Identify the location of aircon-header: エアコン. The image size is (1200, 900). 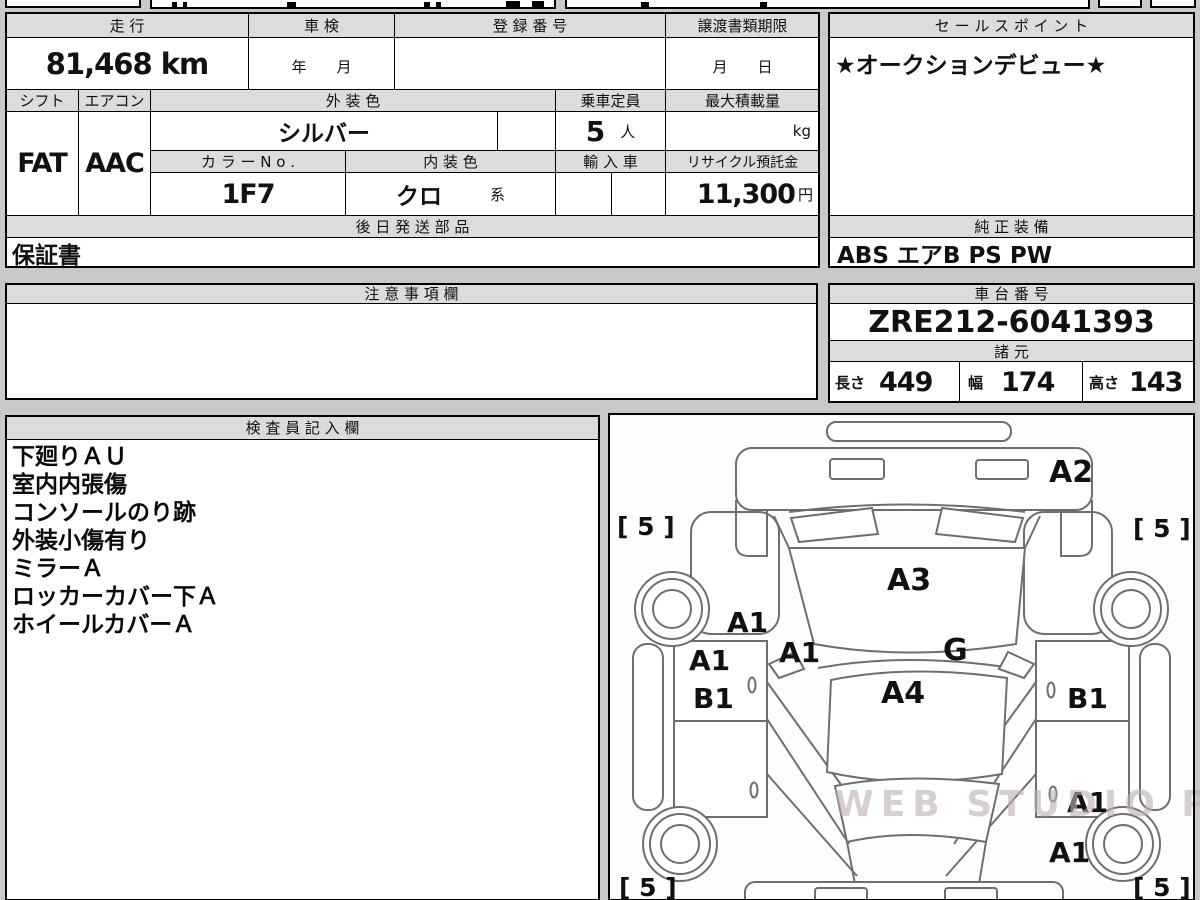
(114, 100).